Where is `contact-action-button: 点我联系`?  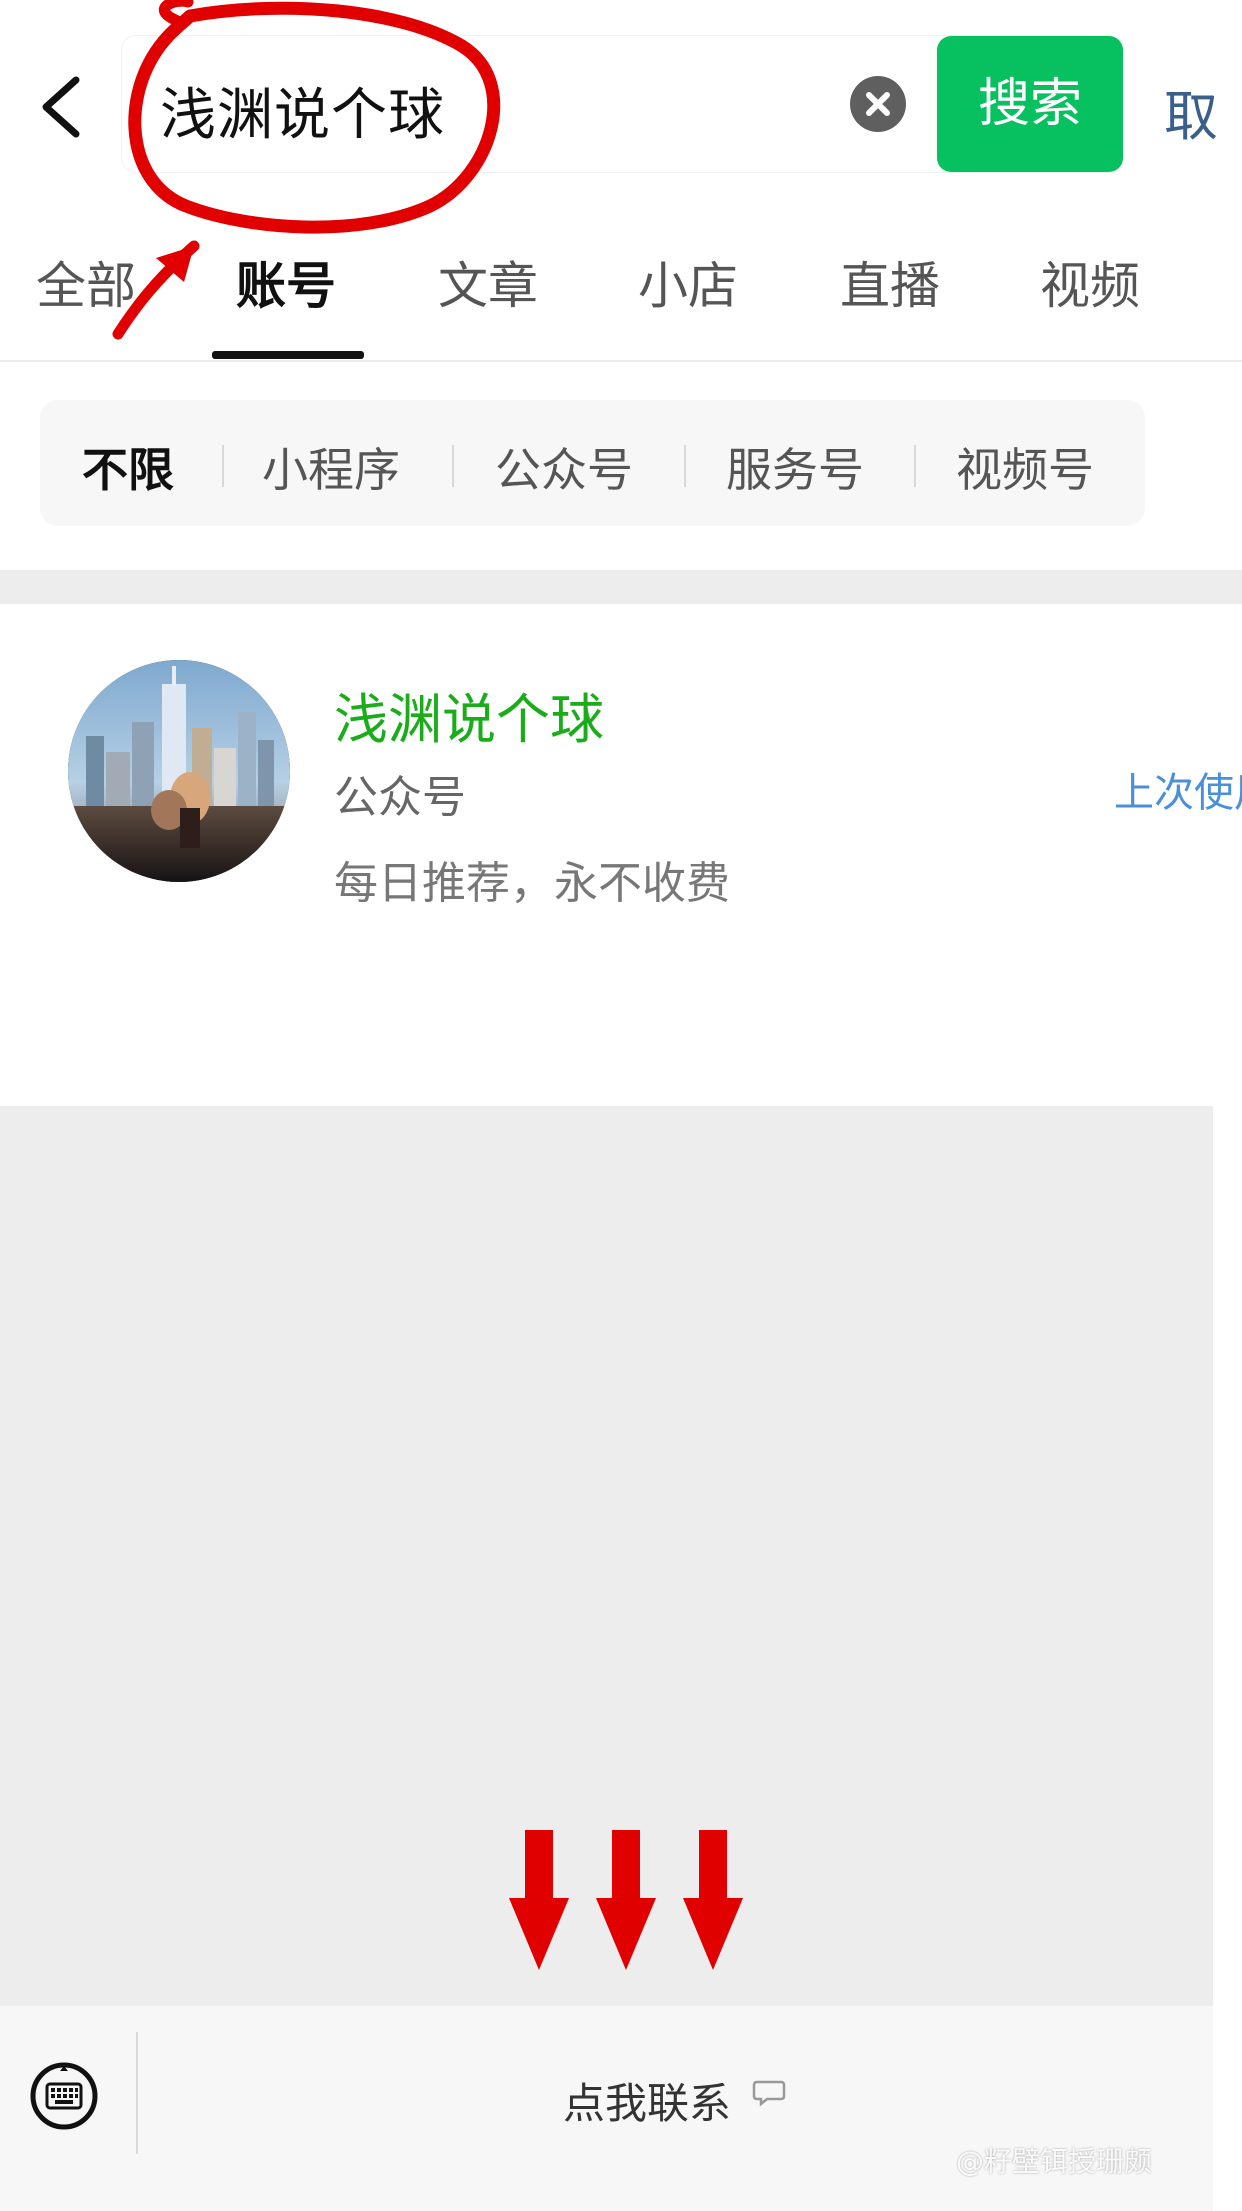
contact-action-button: 点我联系 is located at coordinates (647, 2100).